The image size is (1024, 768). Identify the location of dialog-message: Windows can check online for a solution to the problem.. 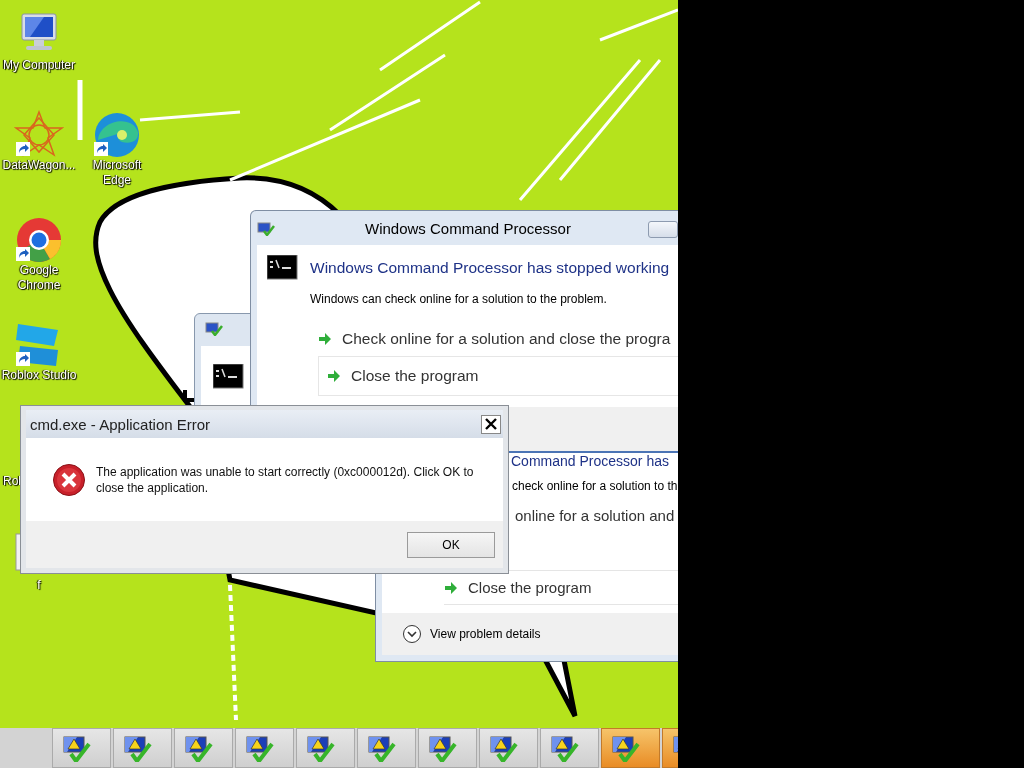
(458, 298).